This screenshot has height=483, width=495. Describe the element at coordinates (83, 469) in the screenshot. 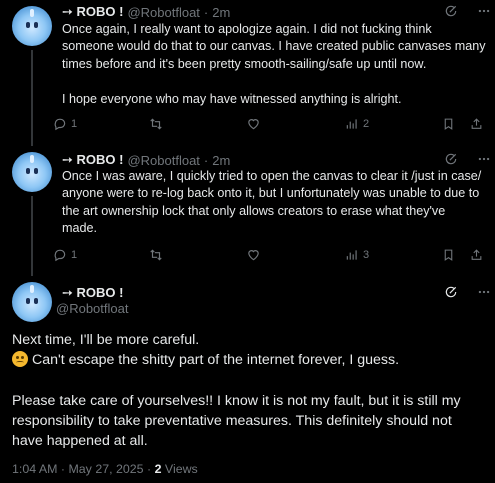

I see `post-datetime: 1:04 AM · May 27, 2025 ·` at that location.